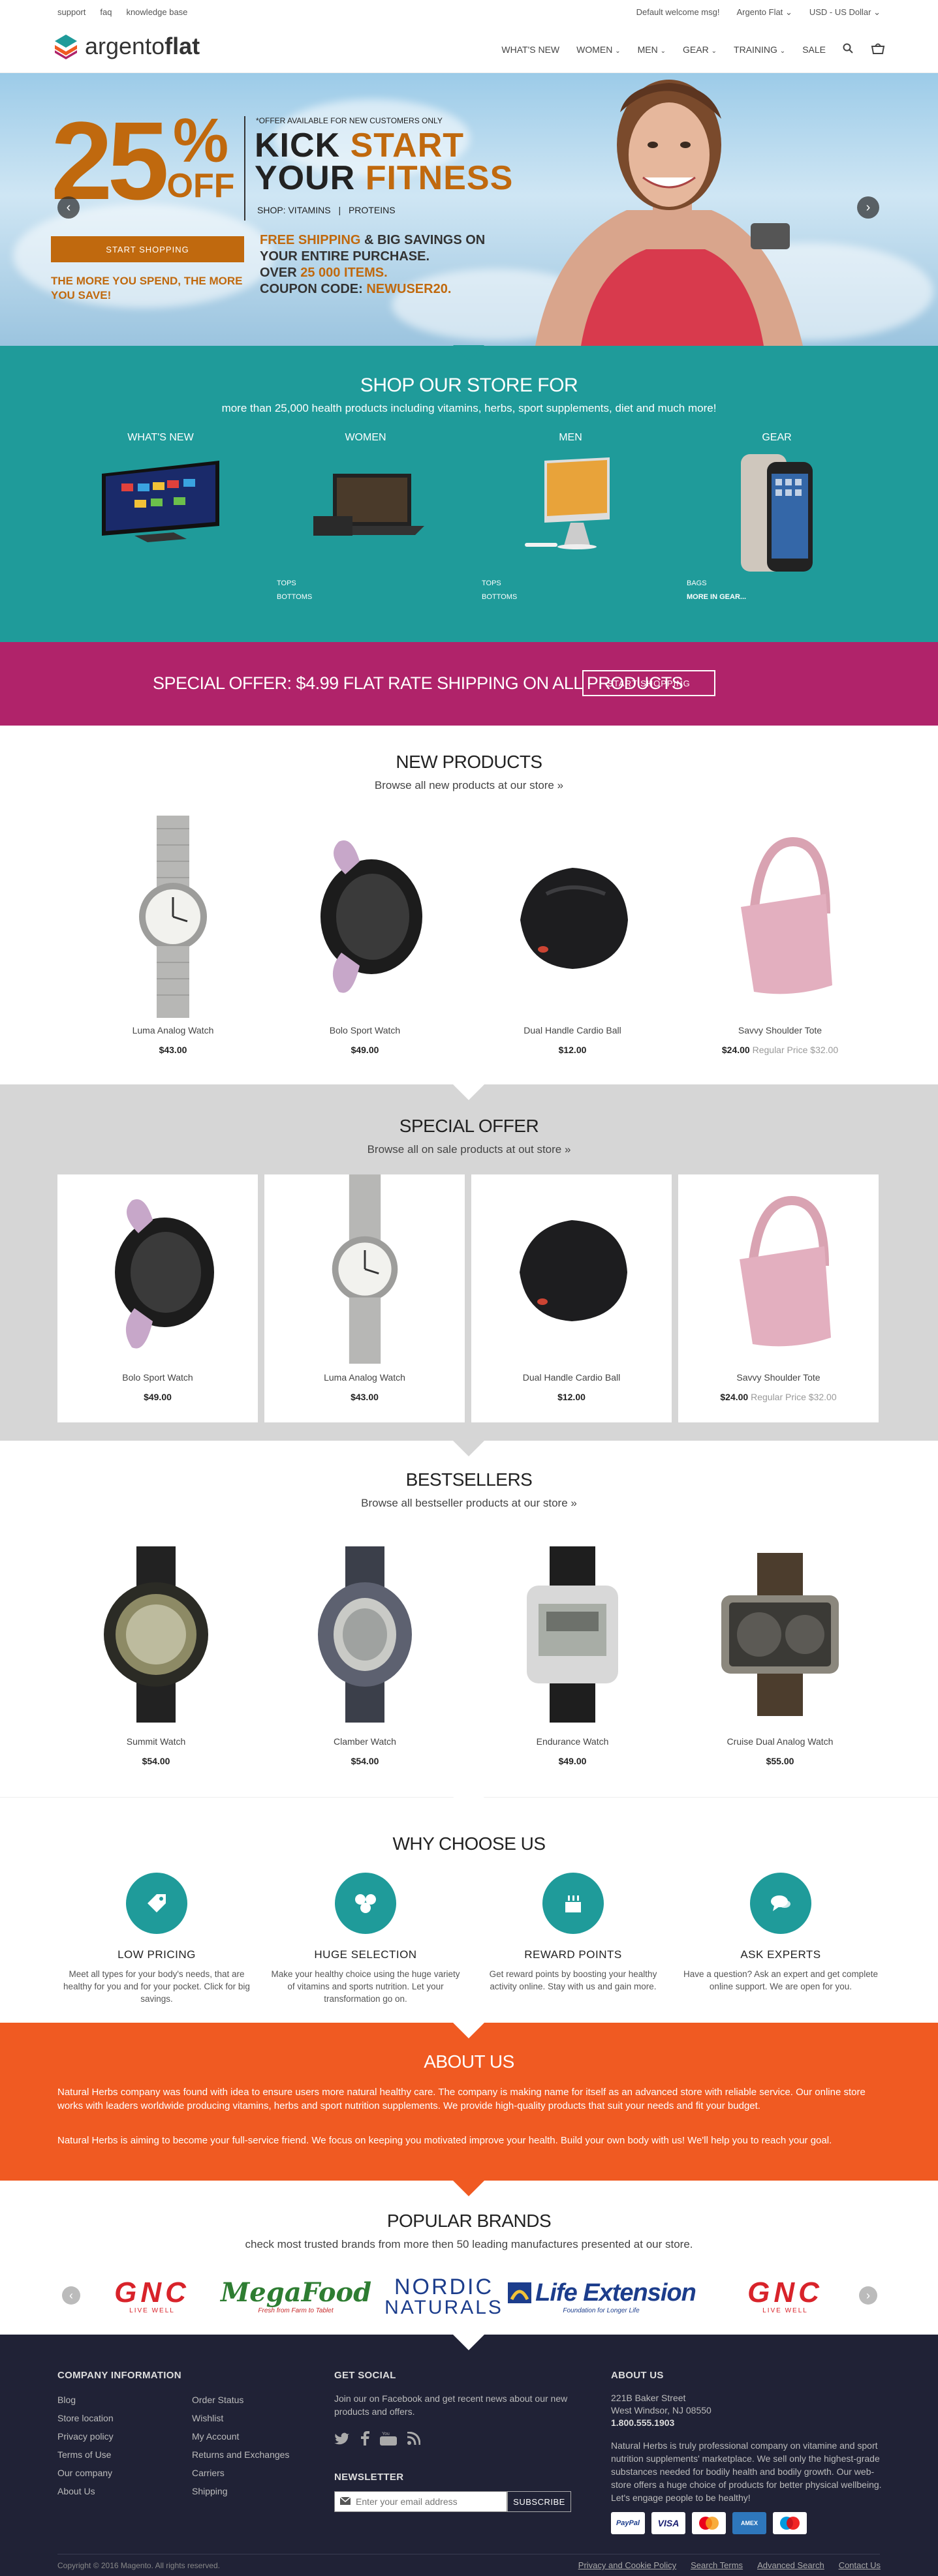 The height and width of the screenshot is (2576, 938). I want to click on product-name: Summit Watch, so click(156, 1741).